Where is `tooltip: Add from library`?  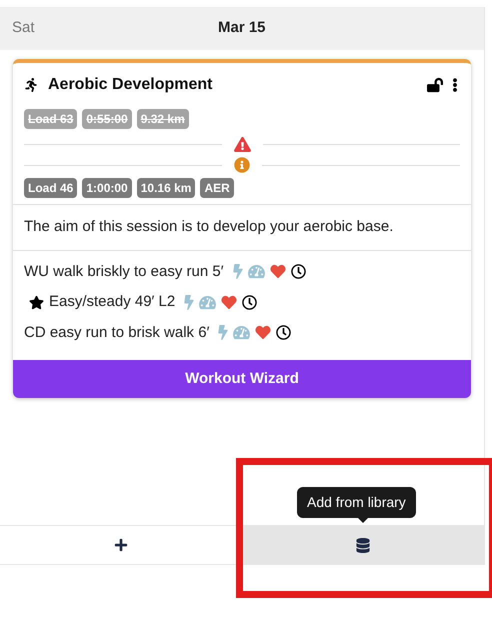 tooltip: Add from library is located at coordinates (356, 502).